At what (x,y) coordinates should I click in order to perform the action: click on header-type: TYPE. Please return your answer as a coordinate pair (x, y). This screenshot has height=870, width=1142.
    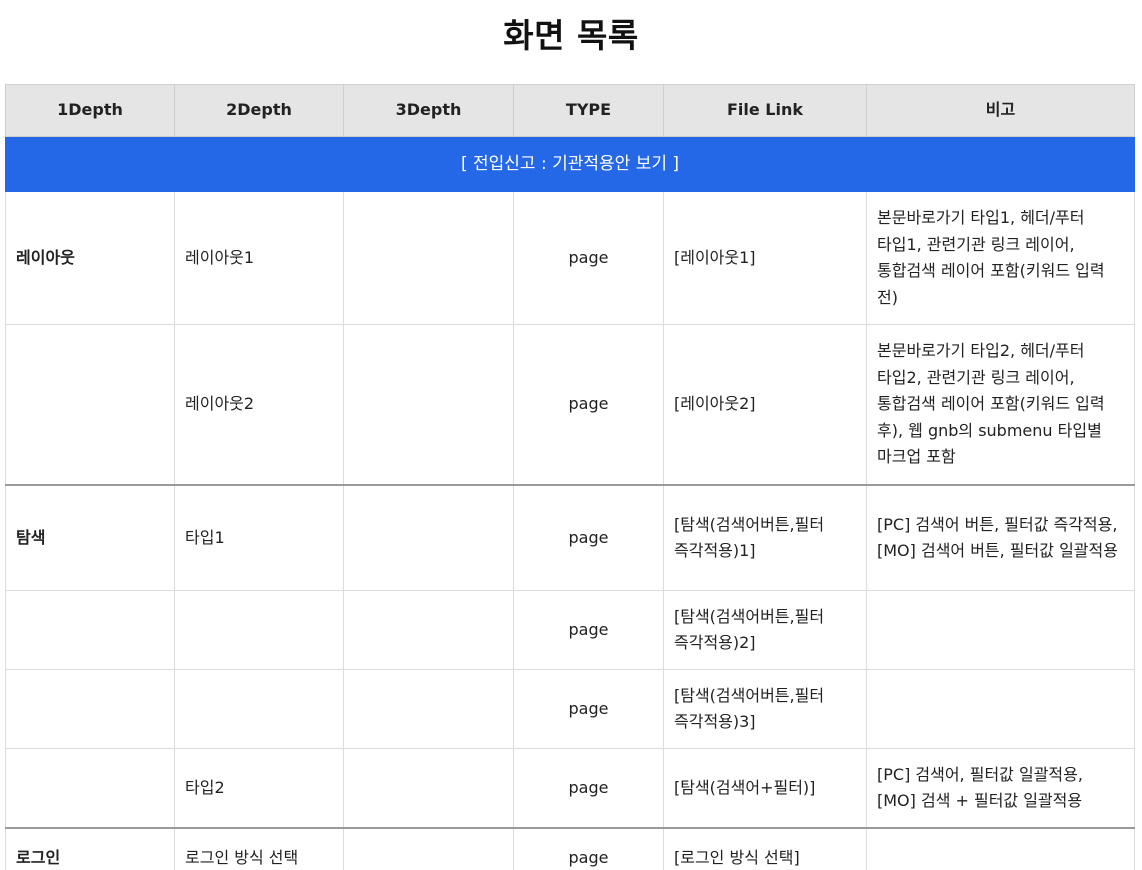
    Looking at the image, I should click on (588, 110).